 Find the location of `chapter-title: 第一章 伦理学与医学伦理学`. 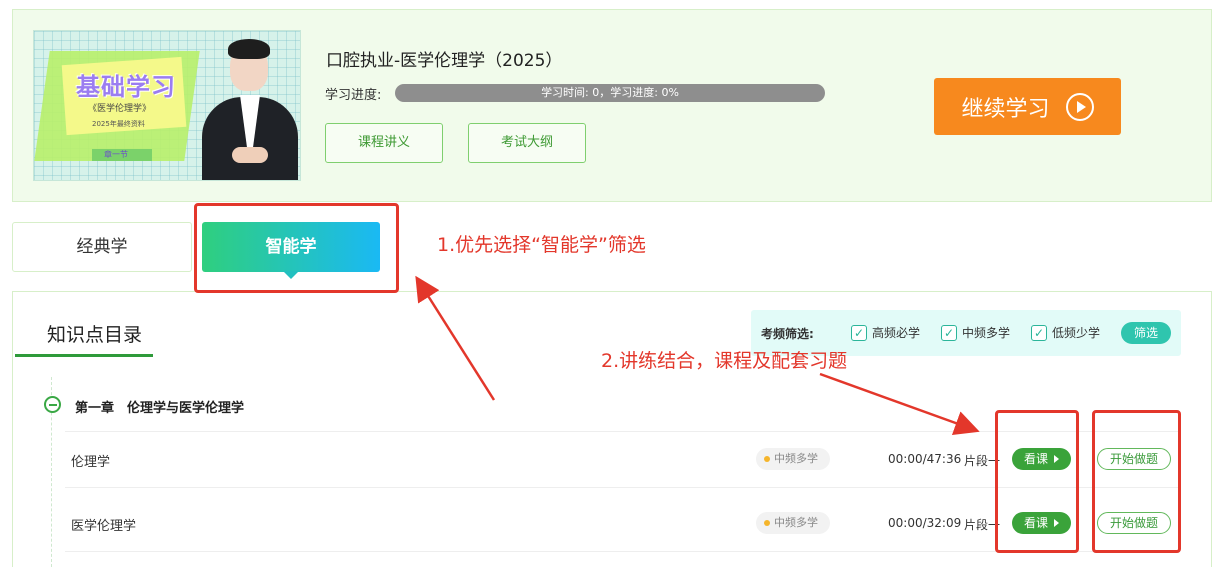

chapter-title: 第一章 伦理学与医学伦理学 is located at coordinates (159, 406).